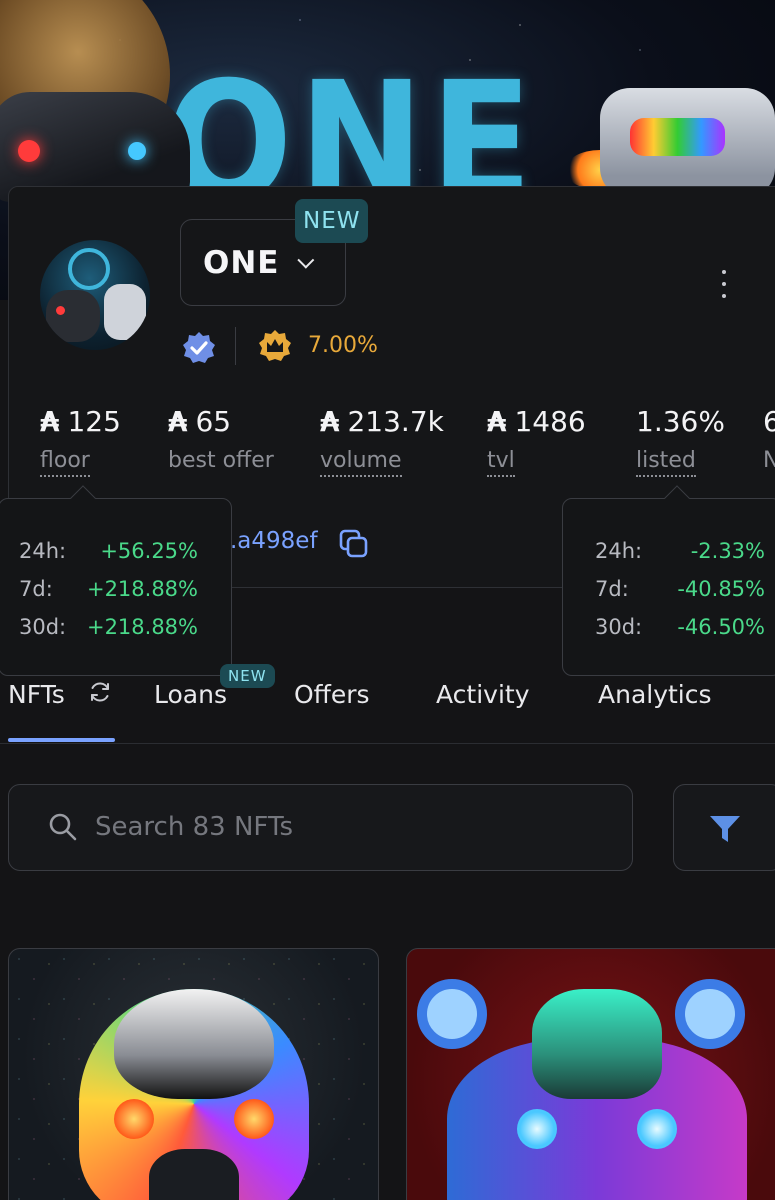 The image size is (775, 1200). I want to click on policy-id-link: .a498ef, so click(274, 541).